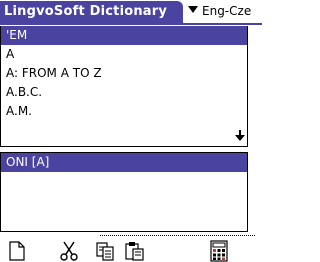 This screenshot has height=262, width=320. I want to click on title-underline, so click(131, 24).